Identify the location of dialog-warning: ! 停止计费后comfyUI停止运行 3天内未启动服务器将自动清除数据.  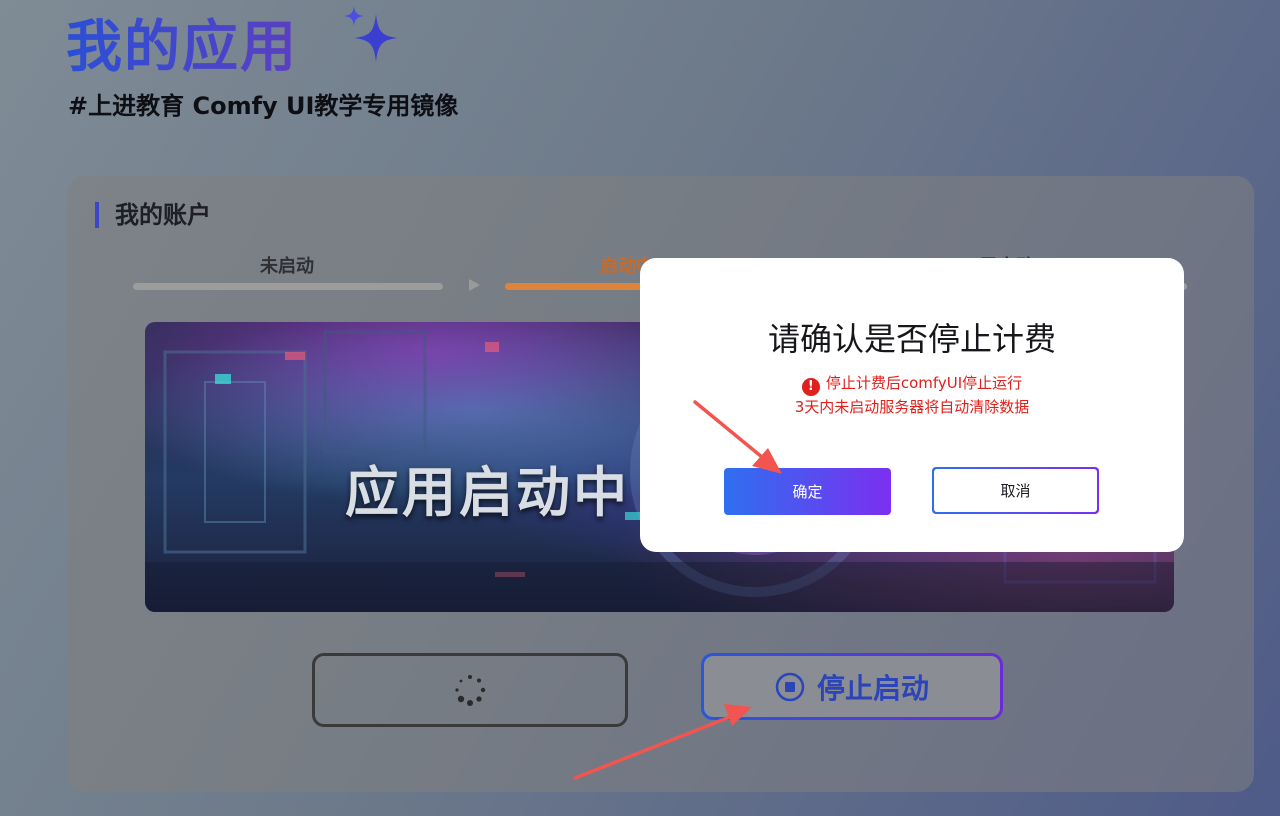
(912, 395).